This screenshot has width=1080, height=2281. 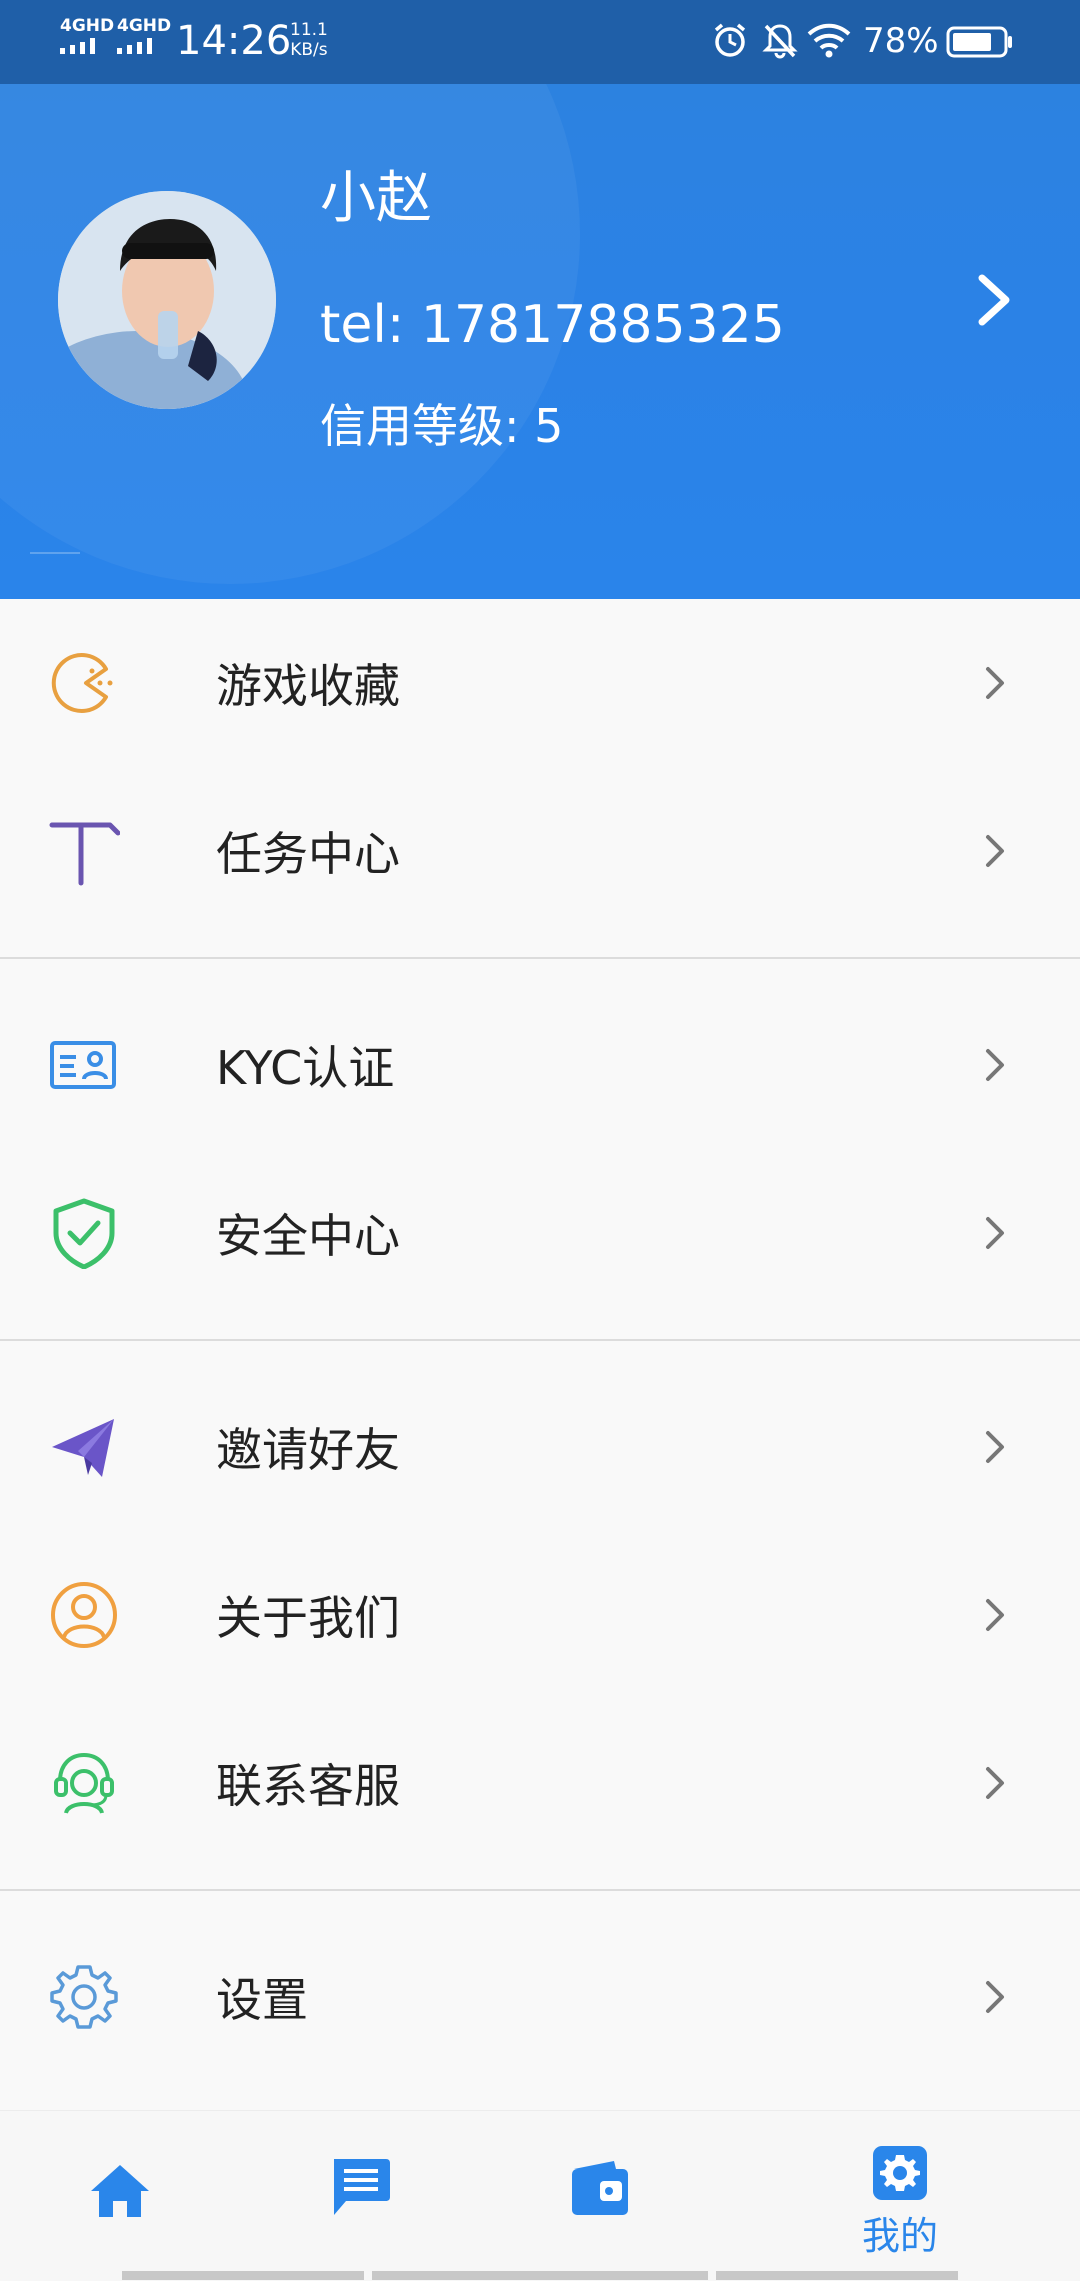 I want to click on status-bar: 4GHD 4GHD 14:26 11.1 KB/s 78%, so click(x=540, y=42).